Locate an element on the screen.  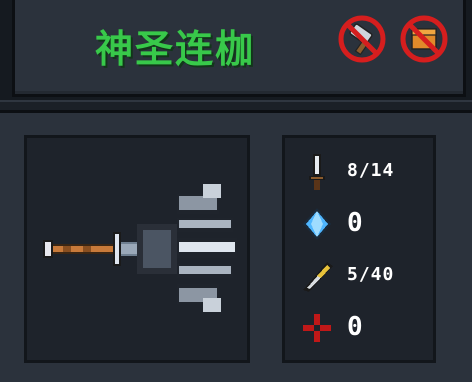
feather-attack-speed-icon is located at coordinates (318, 277).